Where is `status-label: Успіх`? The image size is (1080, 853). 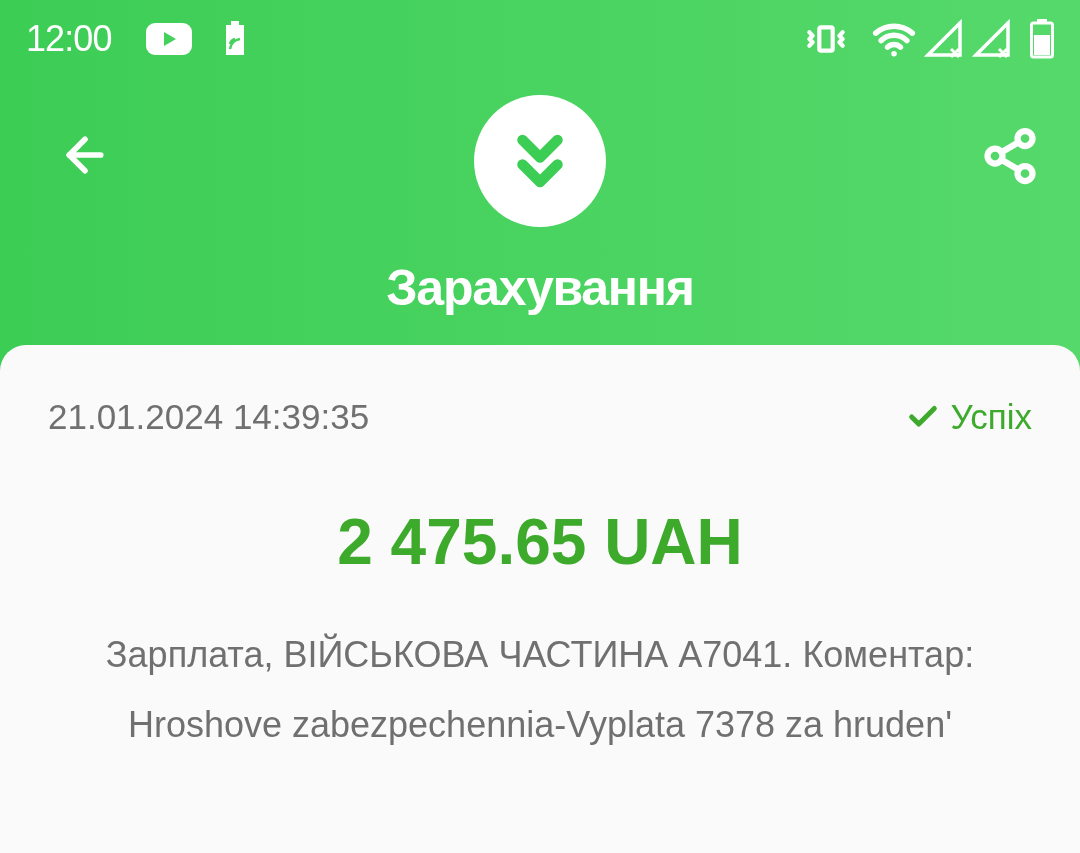
status-label: Успіх is located at coordinates (991, 417).